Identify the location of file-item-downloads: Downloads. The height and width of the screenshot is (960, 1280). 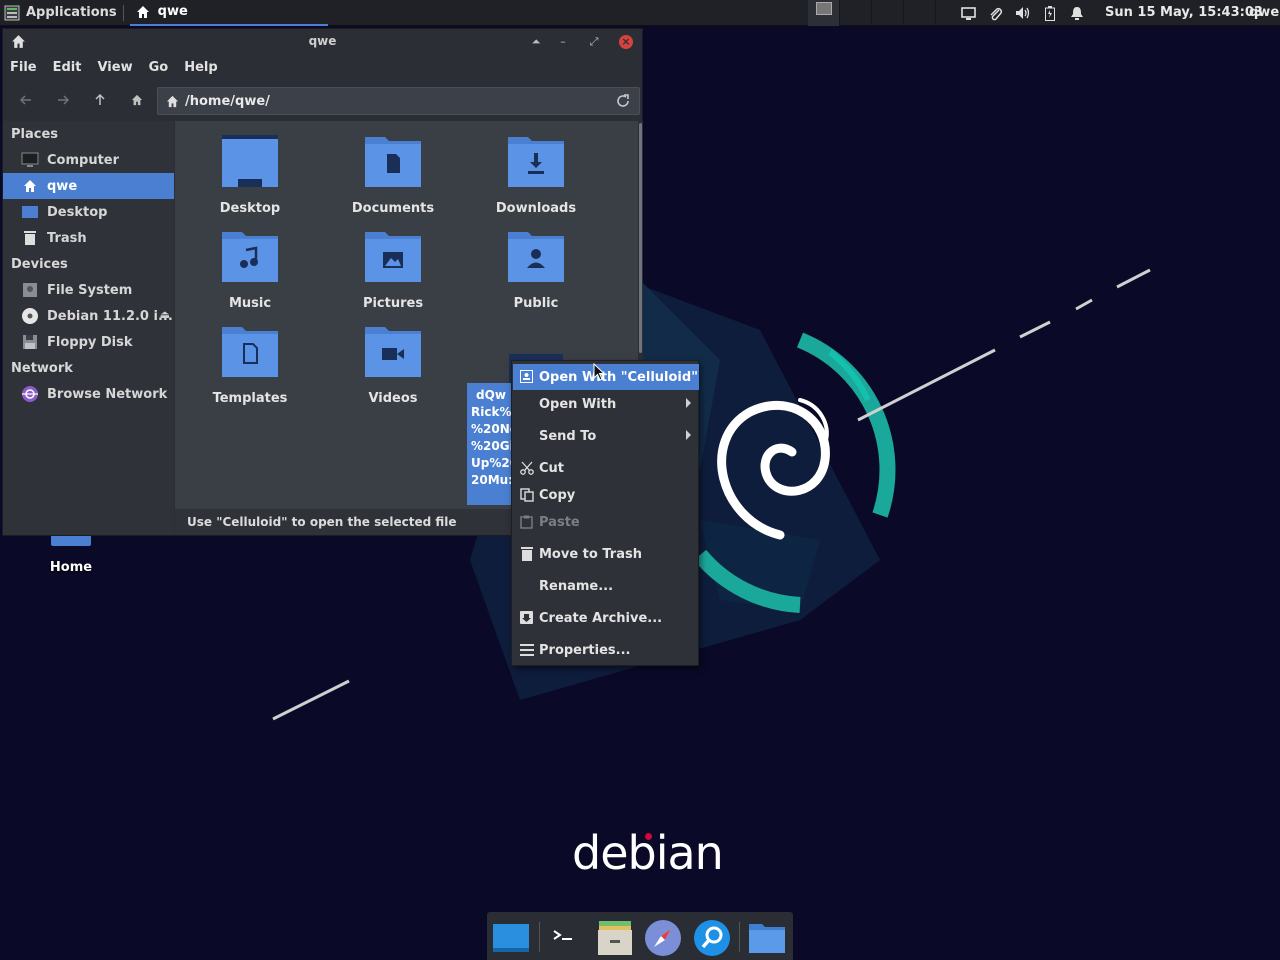
(536, 175).